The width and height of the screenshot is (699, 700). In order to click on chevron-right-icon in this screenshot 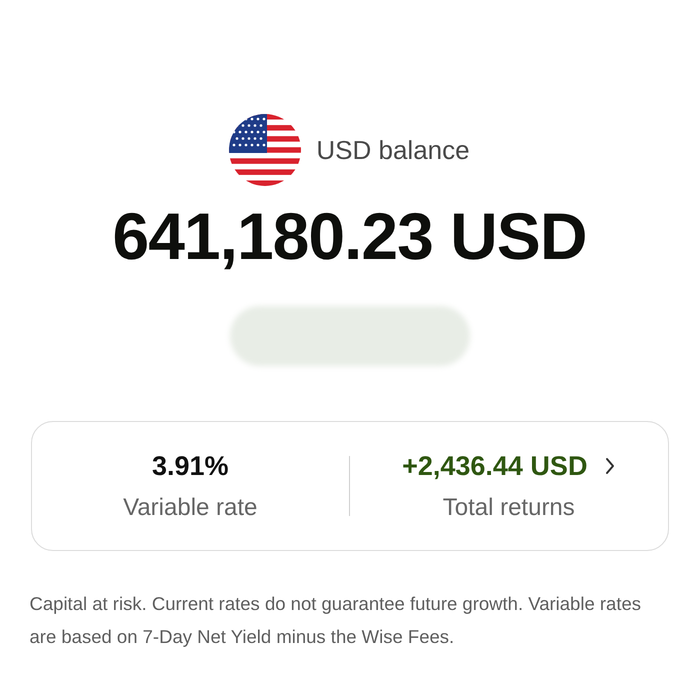, I will do `click(610, 466)`.